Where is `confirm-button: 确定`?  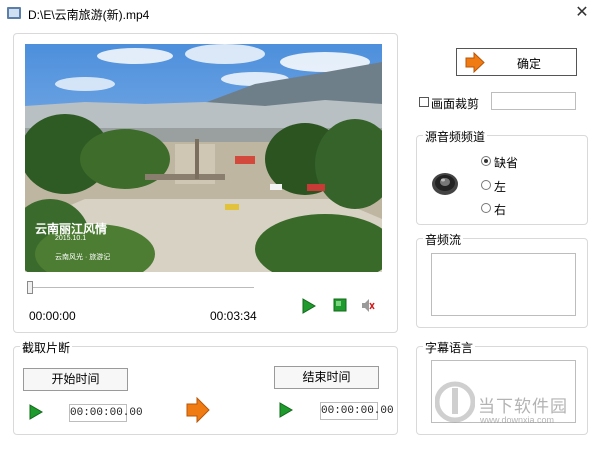 confirm-button: 确定 is located at coordinates (516, 62).